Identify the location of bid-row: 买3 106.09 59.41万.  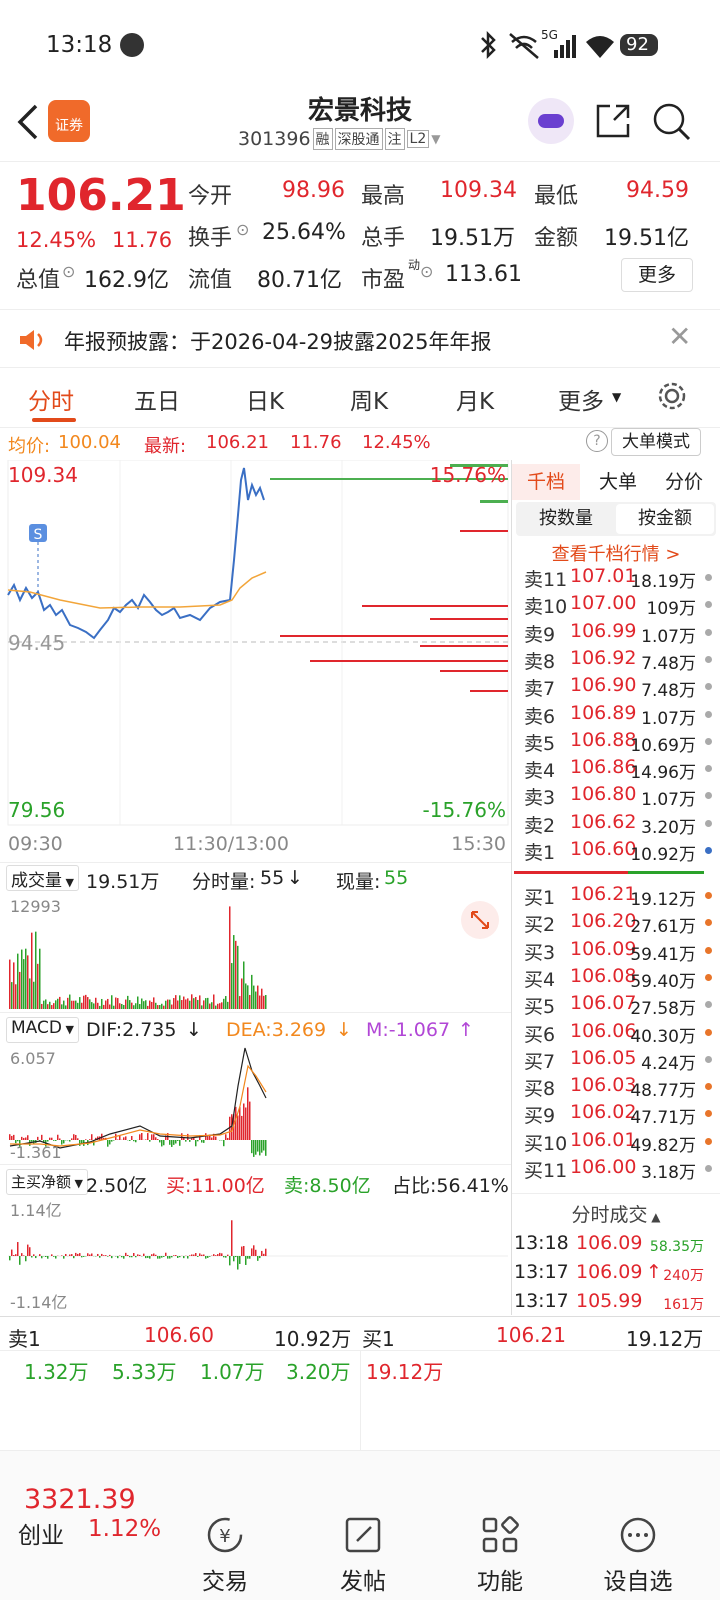
(621, 951).